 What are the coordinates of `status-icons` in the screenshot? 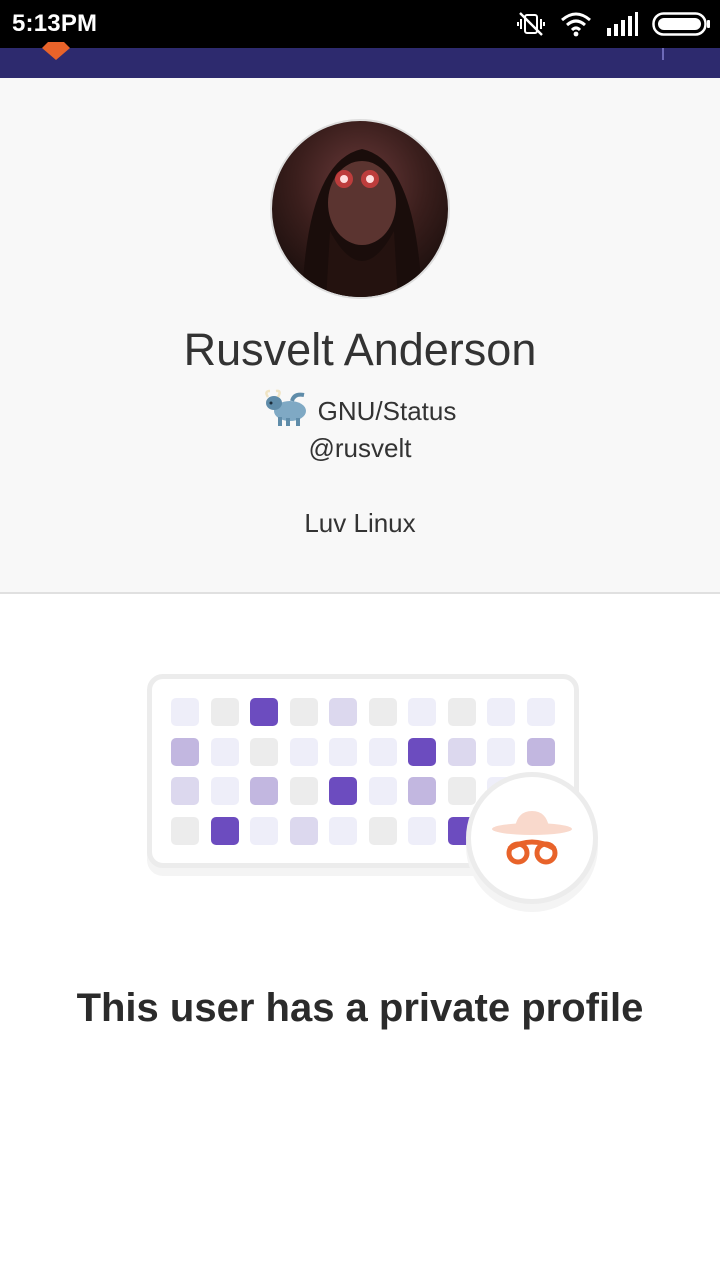 It's located at (613, 24).